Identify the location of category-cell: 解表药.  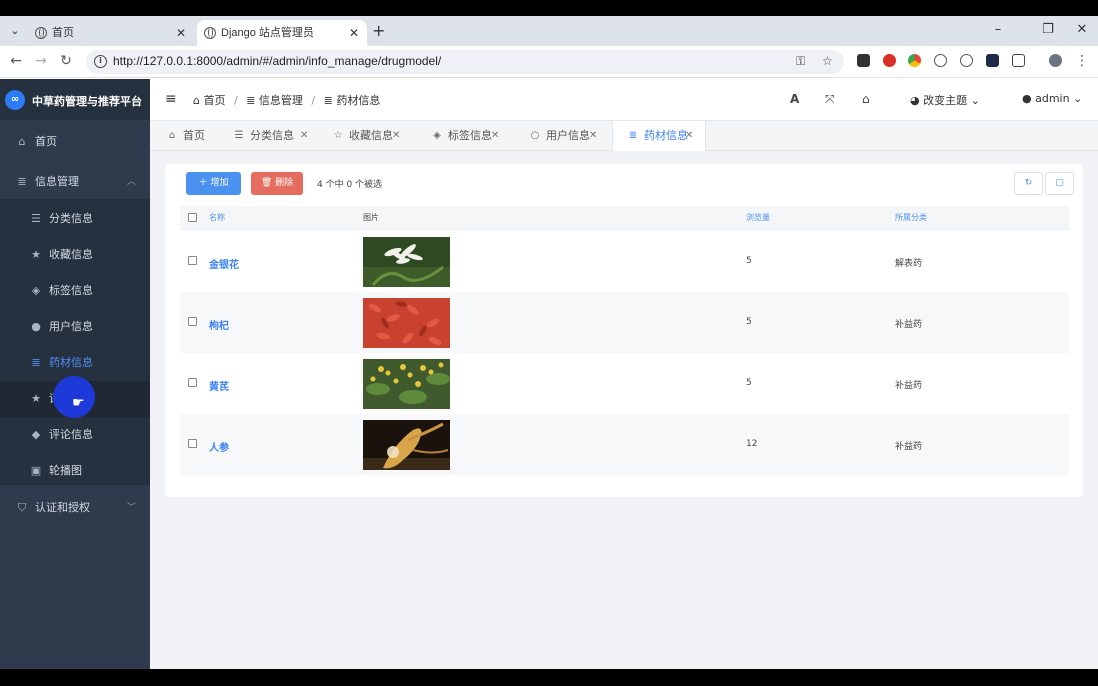
(909, 264).